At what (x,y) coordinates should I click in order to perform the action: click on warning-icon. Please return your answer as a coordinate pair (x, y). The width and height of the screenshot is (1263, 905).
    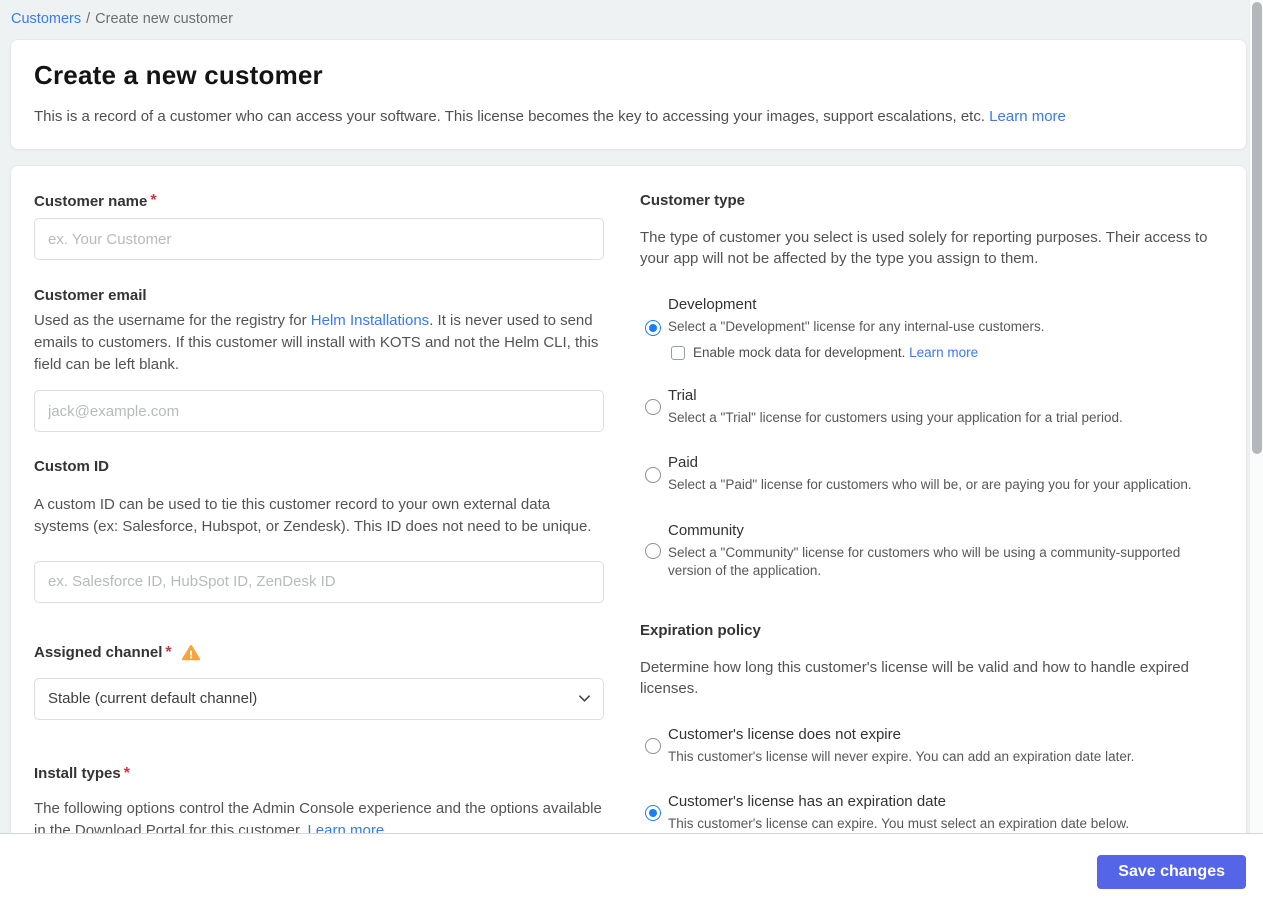
    Looking at the image, I should click on (190, 652).